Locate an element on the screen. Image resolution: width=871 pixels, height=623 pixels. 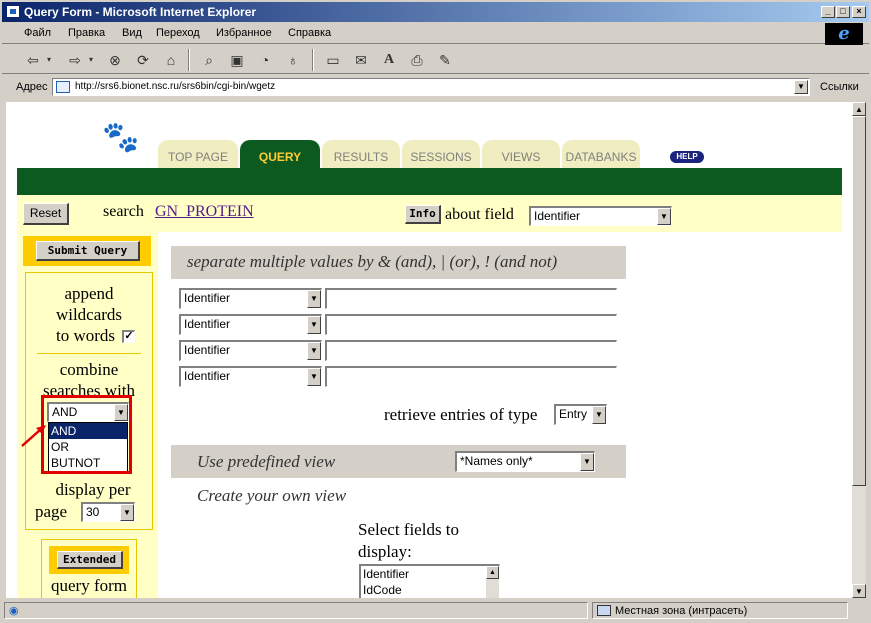
page-size-value: 30 is located at coordinates (93, 512).